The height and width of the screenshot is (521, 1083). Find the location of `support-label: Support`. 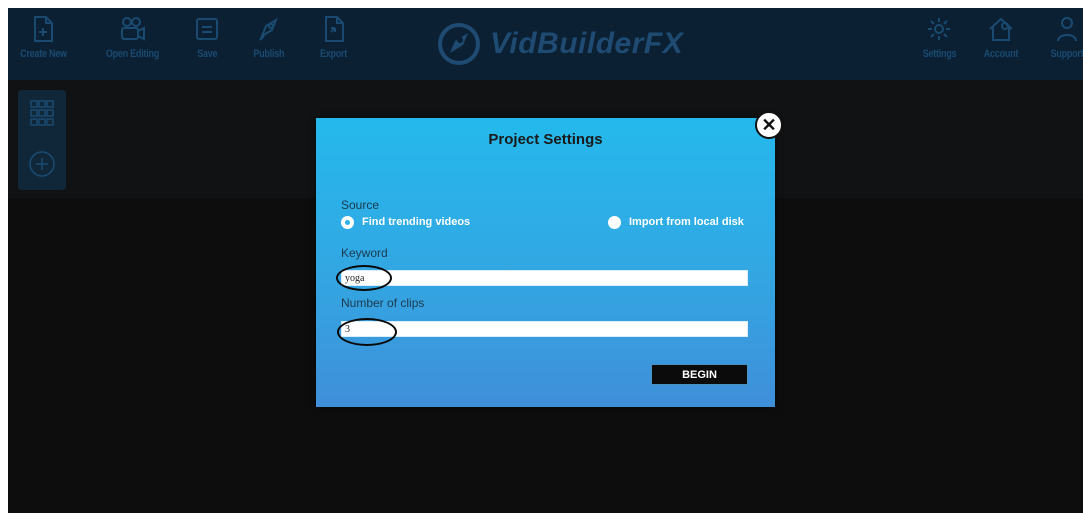

support-label: Support is located at coordinates (1066, 54).